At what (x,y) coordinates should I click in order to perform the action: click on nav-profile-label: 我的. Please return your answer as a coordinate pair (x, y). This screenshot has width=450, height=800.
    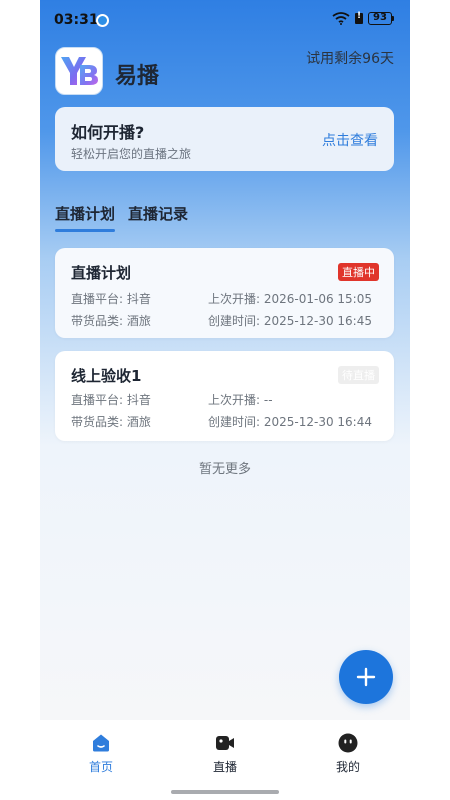
    Looking at the image, I should click on (347, 767).